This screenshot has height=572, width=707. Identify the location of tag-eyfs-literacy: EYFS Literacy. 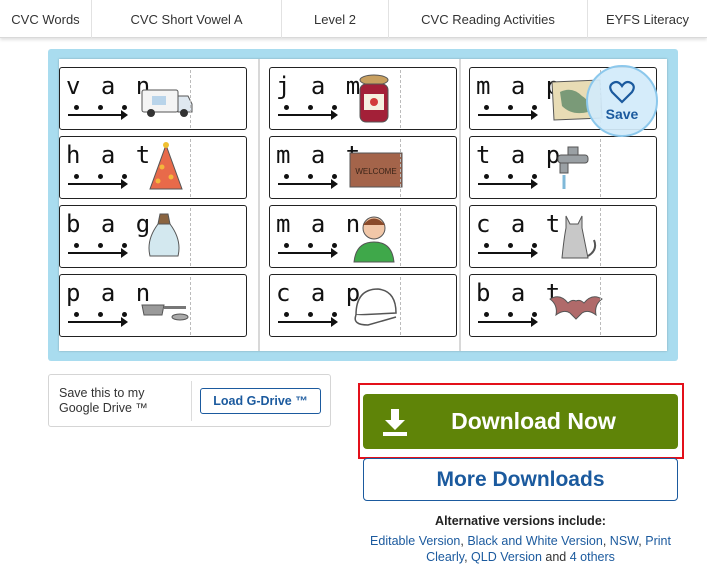
(647, 19).